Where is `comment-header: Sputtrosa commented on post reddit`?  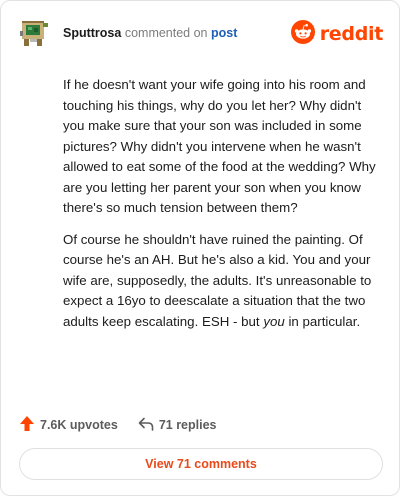
comment-header: Sputtrosa commented on post reddit is located at coordinates (201, 35).